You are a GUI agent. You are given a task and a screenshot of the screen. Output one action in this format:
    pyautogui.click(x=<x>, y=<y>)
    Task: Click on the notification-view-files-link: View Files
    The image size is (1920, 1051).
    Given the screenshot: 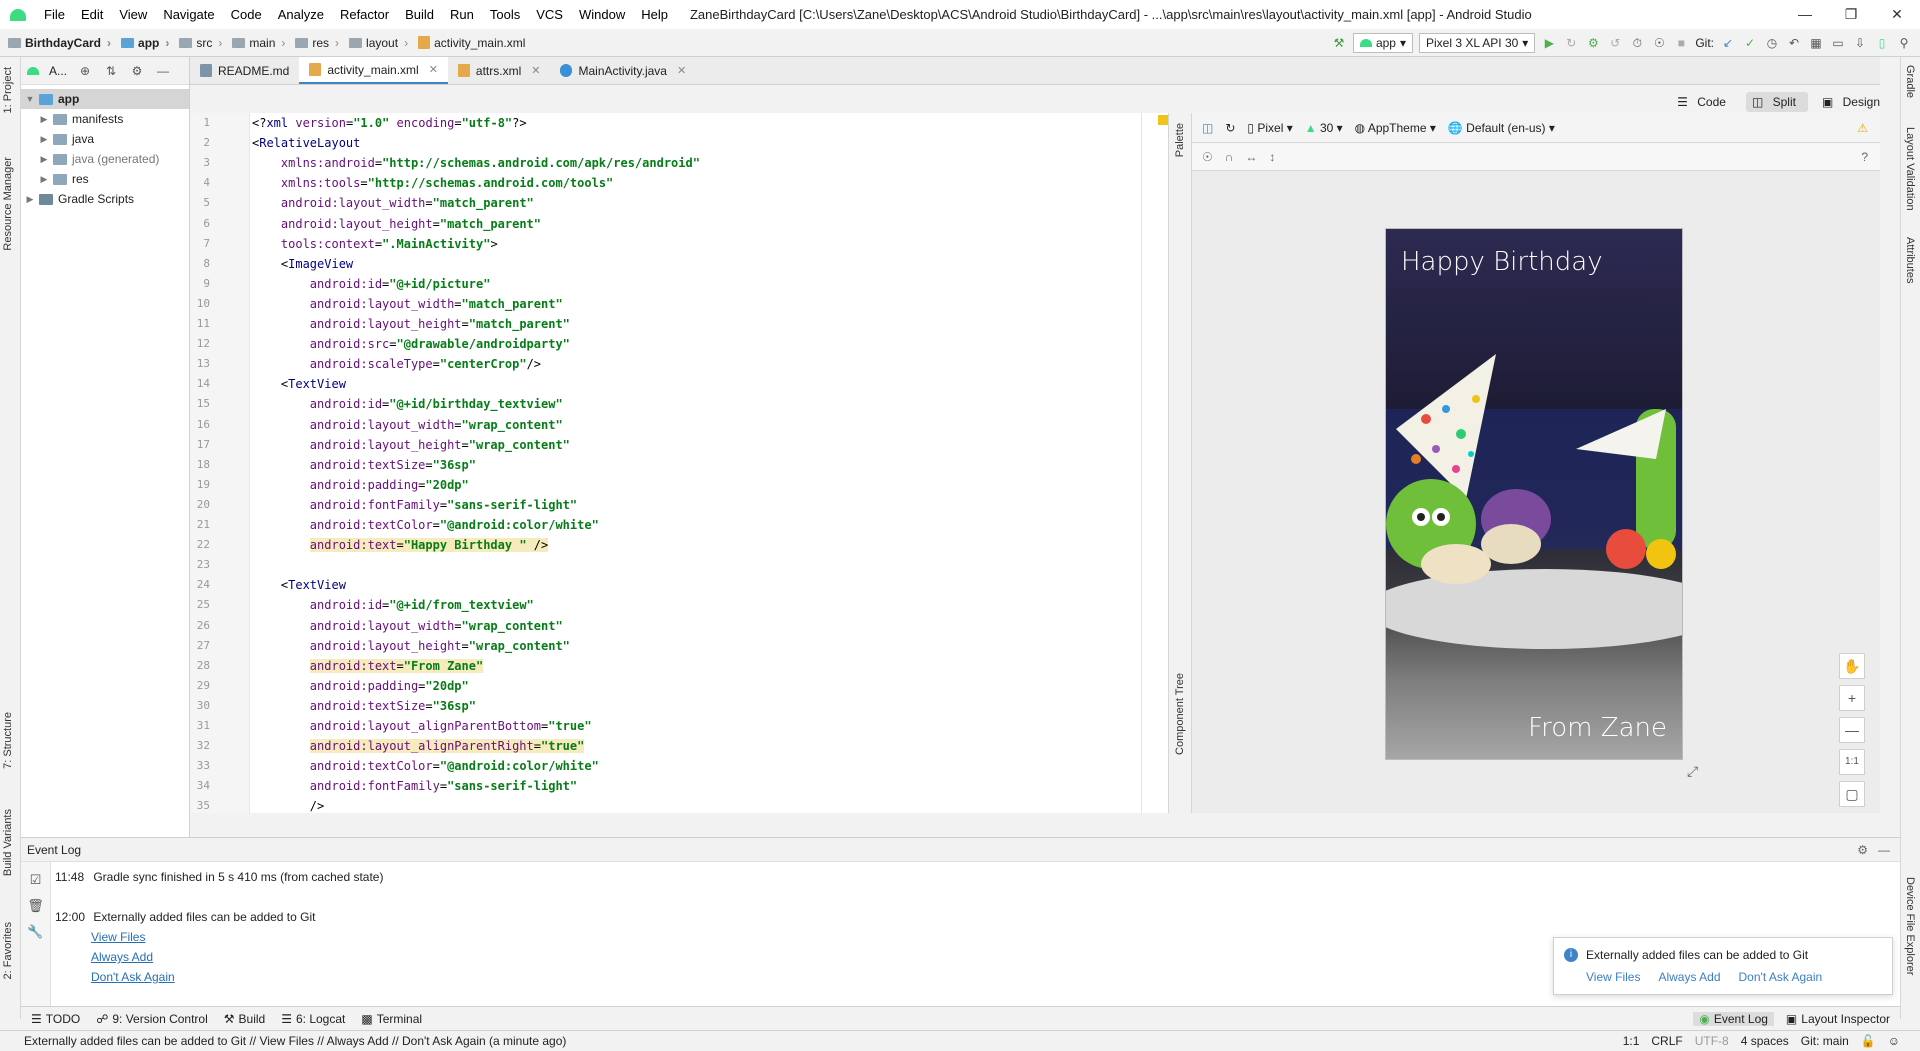 What is the action you would take?
    pyautogui.click(x=1613, y=977)
    